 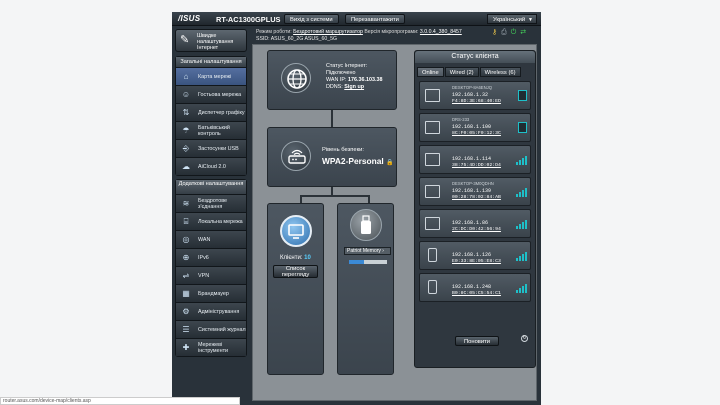 What do you see at coordinates (472, 127) in the screenshot?
I see `client-ip: 192.168.1.100` at bounding box center [472, 127].